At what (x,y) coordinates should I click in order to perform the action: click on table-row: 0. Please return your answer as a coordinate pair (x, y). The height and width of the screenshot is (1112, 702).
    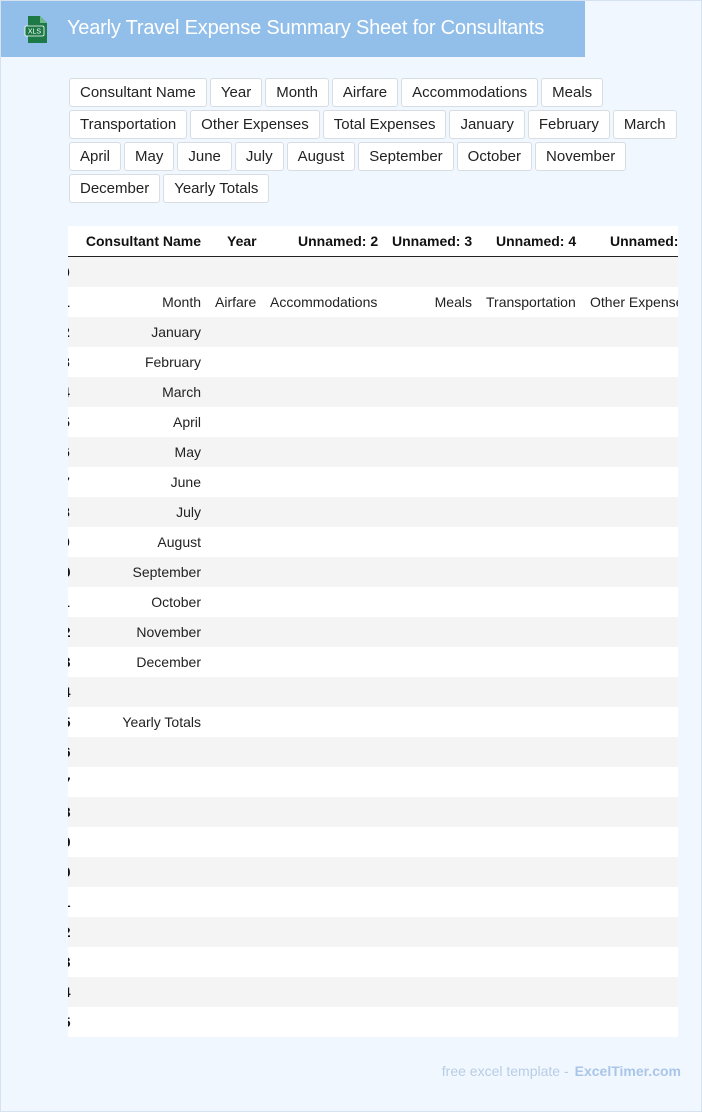
    Looking at the image, I should click on (373, 272).